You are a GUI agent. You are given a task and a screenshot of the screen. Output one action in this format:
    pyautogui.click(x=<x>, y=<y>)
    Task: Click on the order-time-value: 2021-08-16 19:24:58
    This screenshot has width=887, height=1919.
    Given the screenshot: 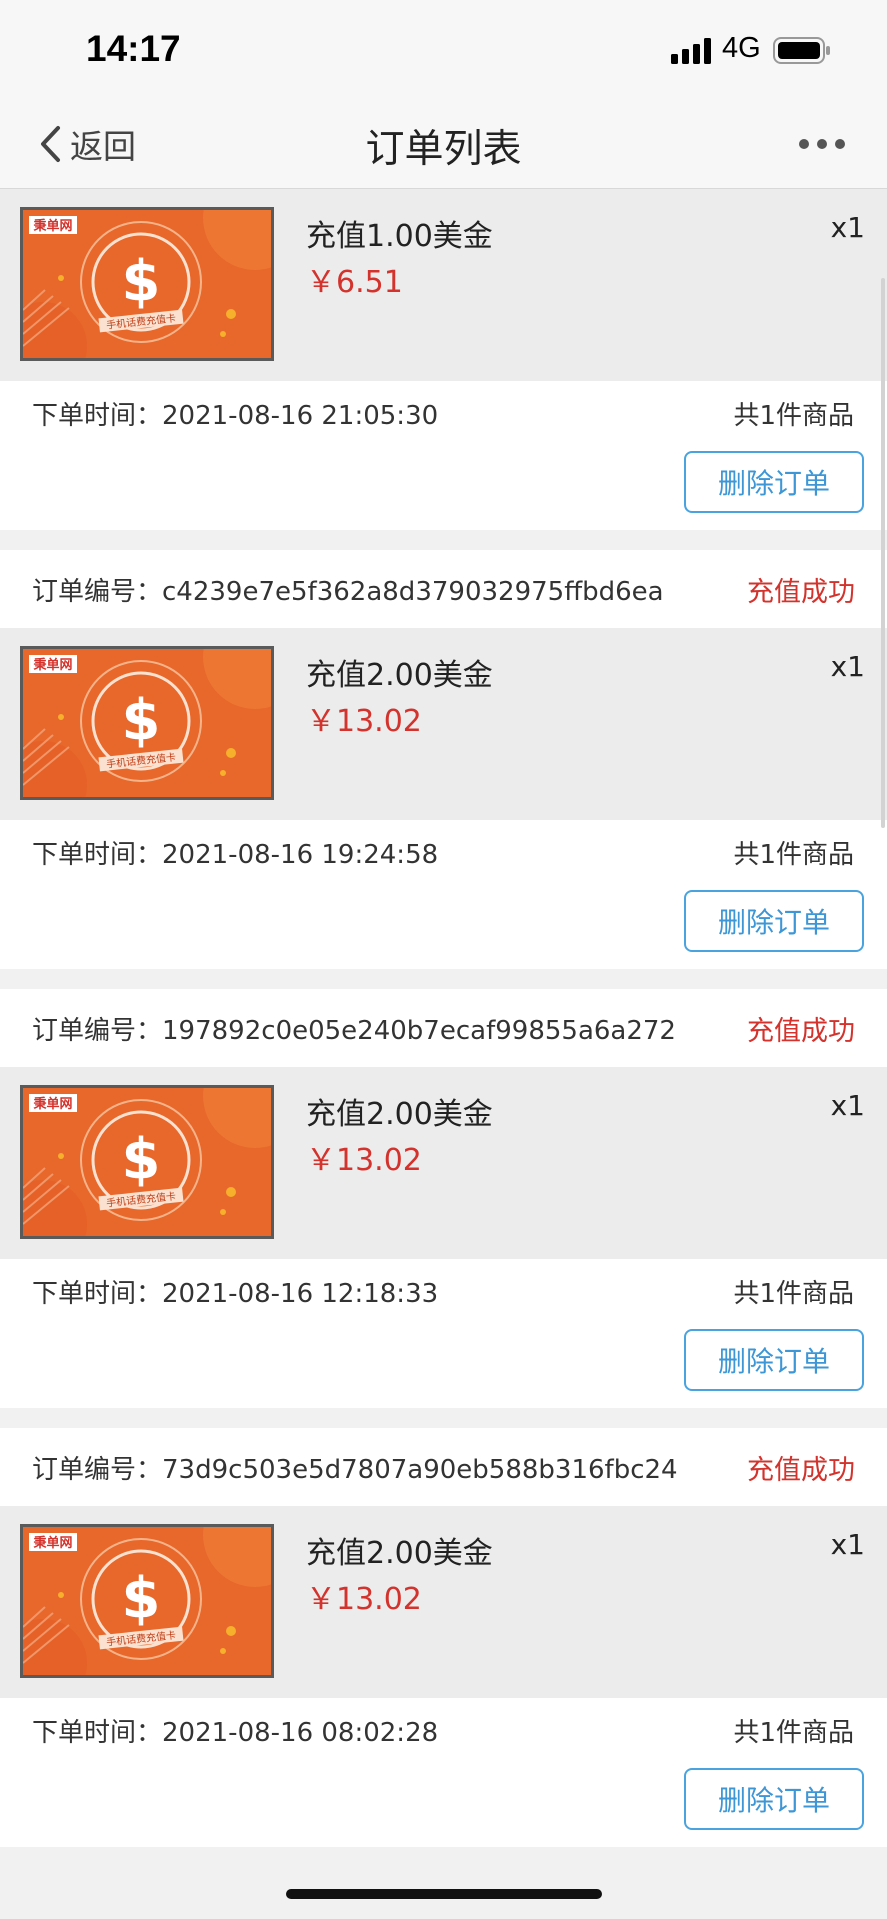 What is the action you would take?
    pyautogui.click(x=300, y=855)
    